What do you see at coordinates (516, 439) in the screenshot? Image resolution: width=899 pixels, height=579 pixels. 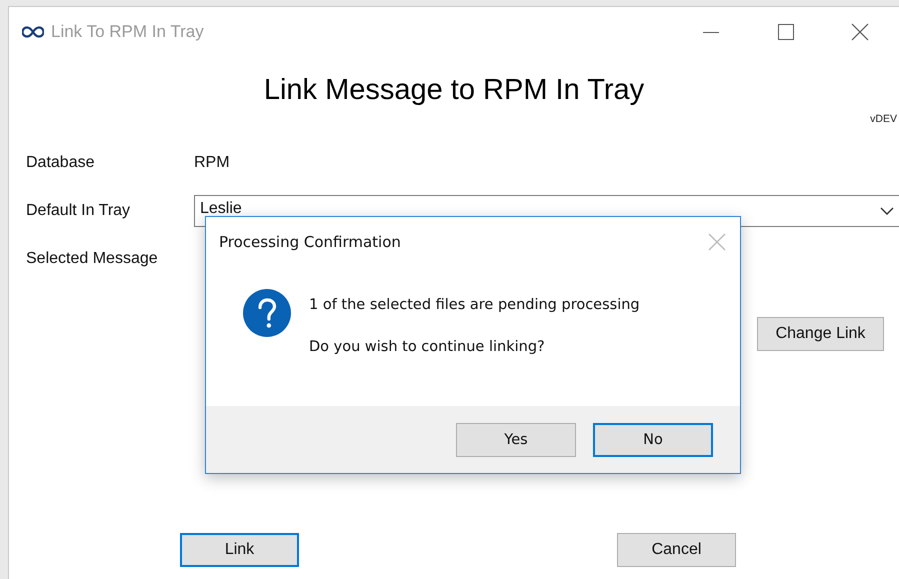 I see `dialog-button: Yes` at bounding box center [516, 439].